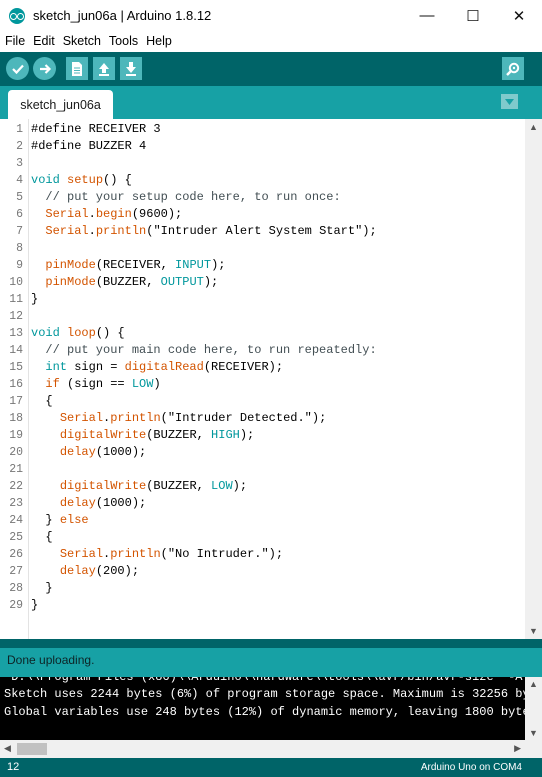 The width and height of the screenshot is (542, 777). Describe the element at coordinates (19, 248) in the screenshot. I see `line-number: 8` at that location.